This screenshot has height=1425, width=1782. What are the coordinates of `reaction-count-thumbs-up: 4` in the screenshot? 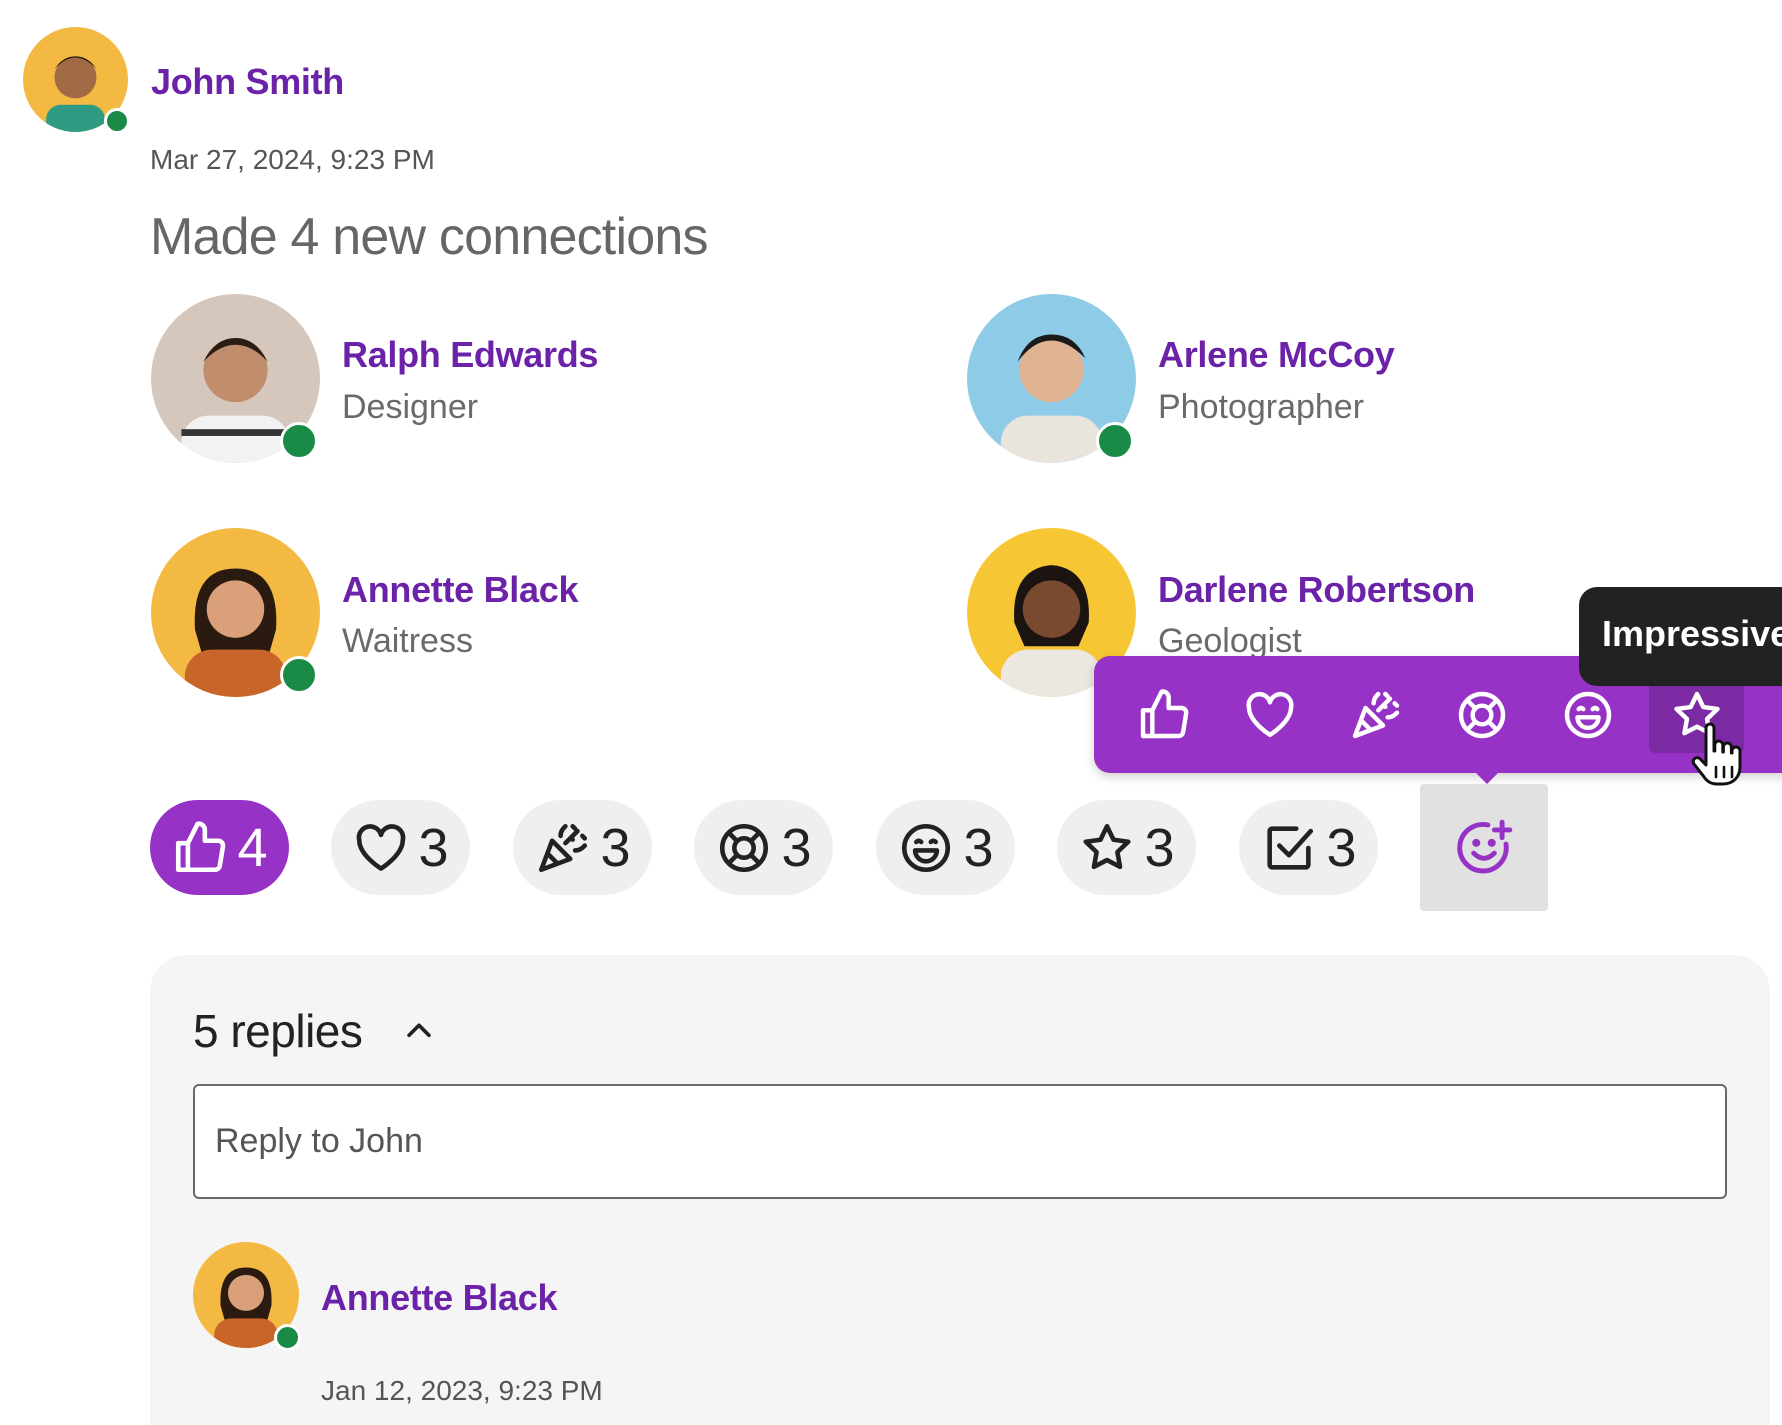 It's located at (252, 847).